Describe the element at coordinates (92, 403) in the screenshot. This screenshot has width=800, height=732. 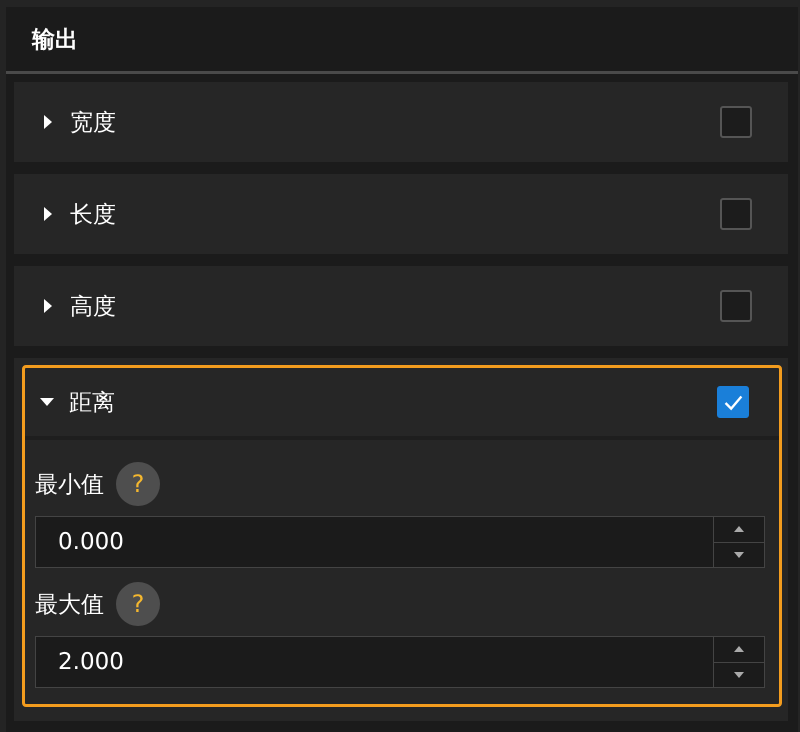
I see `section-label: 距离` at that location.